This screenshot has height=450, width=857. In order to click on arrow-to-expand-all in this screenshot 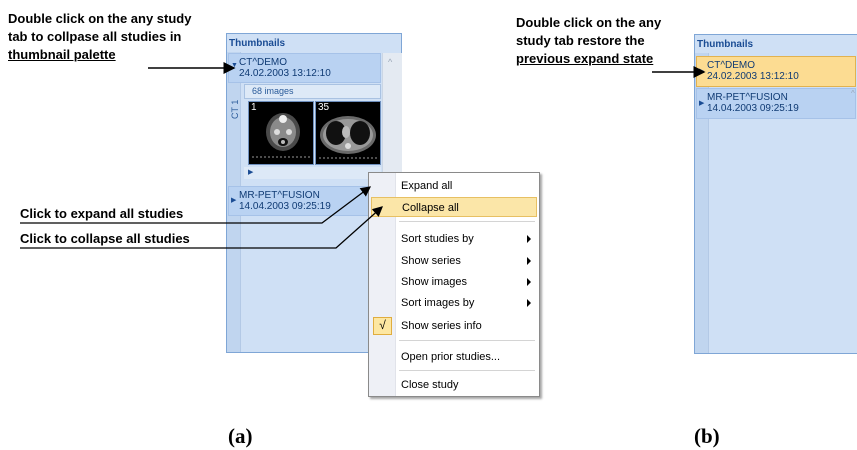, I will do `click(196, 205)`.